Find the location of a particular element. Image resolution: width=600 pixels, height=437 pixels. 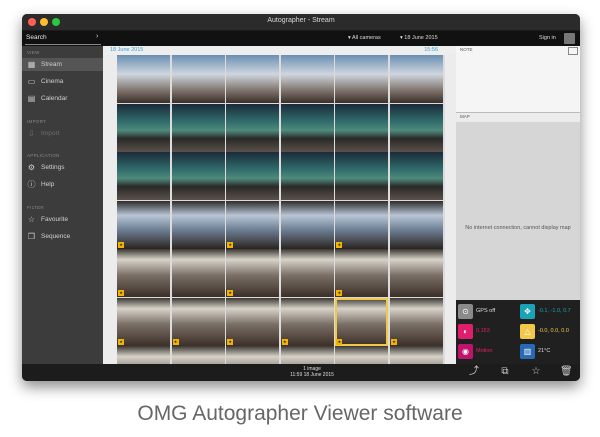

title-bar: Autographer - Stream is located at coordinates (301, 22).